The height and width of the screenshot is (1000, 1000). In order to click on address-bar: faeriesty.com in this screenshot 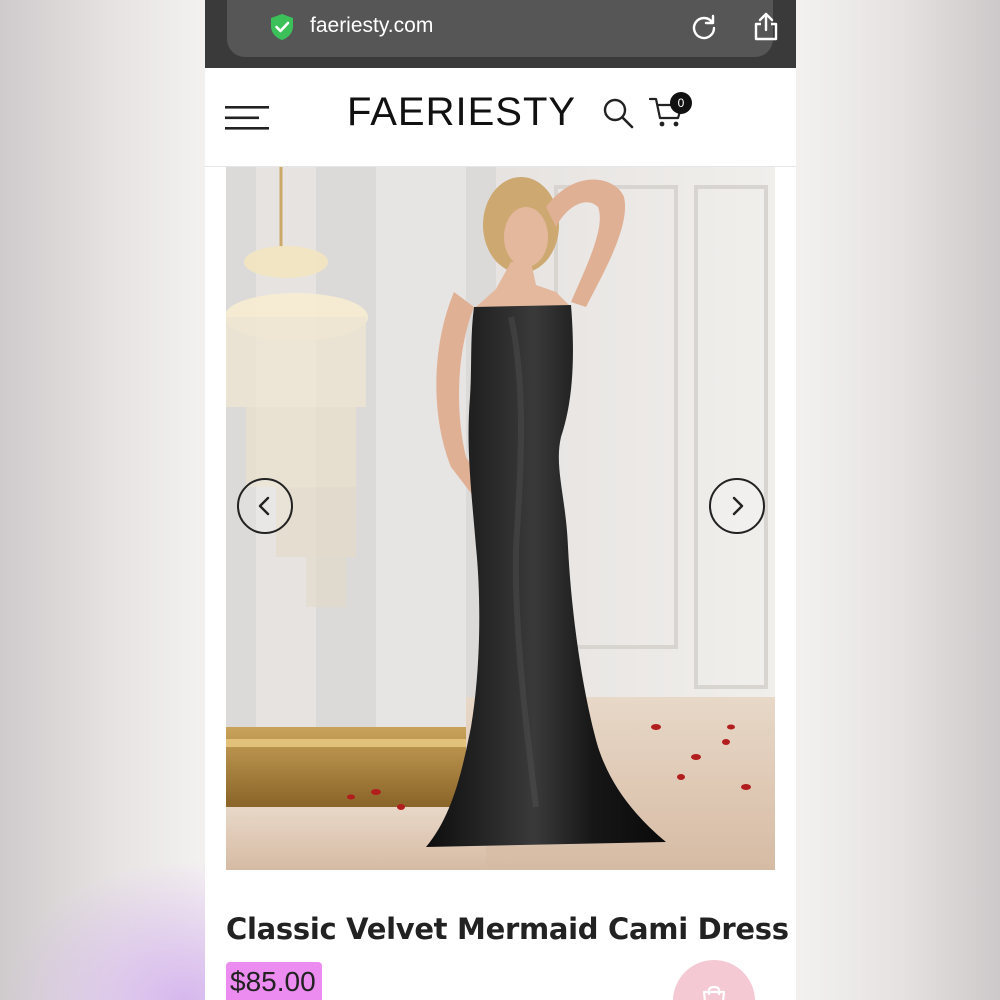, I will do `click(502, 28)`.